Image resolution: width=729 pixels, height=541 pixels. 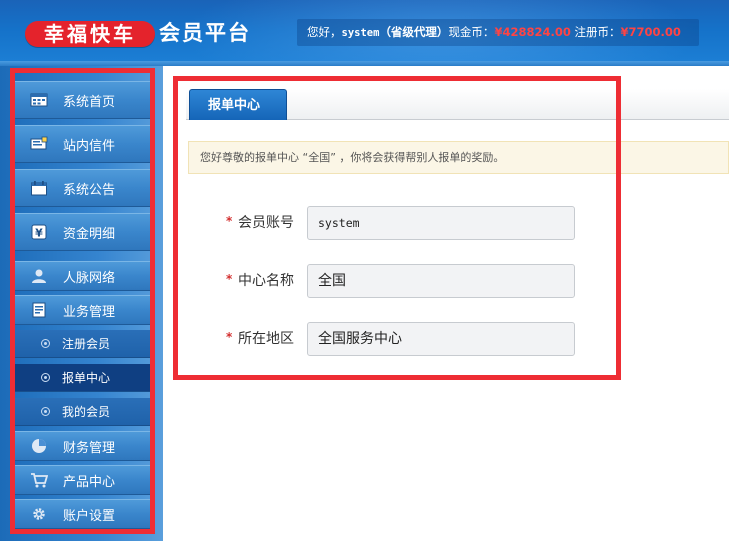 I want to click on sidebar-item-funds: ¥ 资金明细, so click(x=81, y=232).